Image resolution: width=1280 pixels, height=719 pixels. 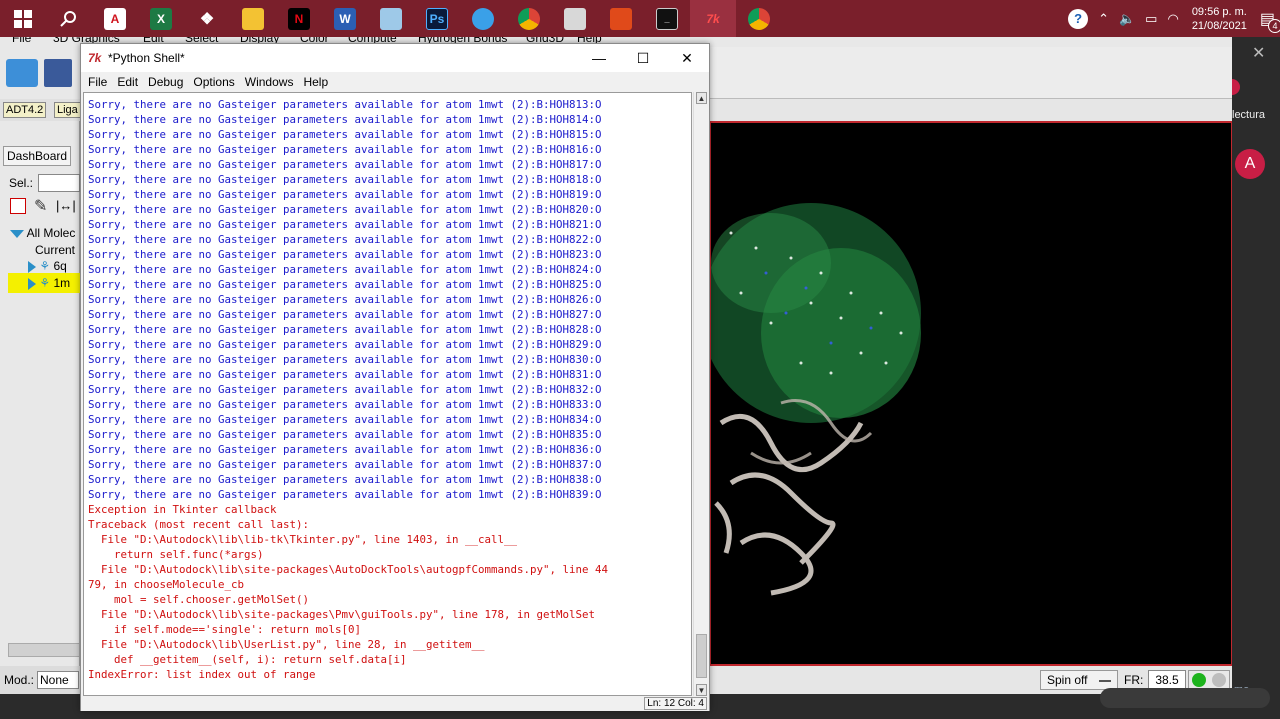 I want to click on tree-item-1m: ⚘ 1m, so click(x=54, y=283).